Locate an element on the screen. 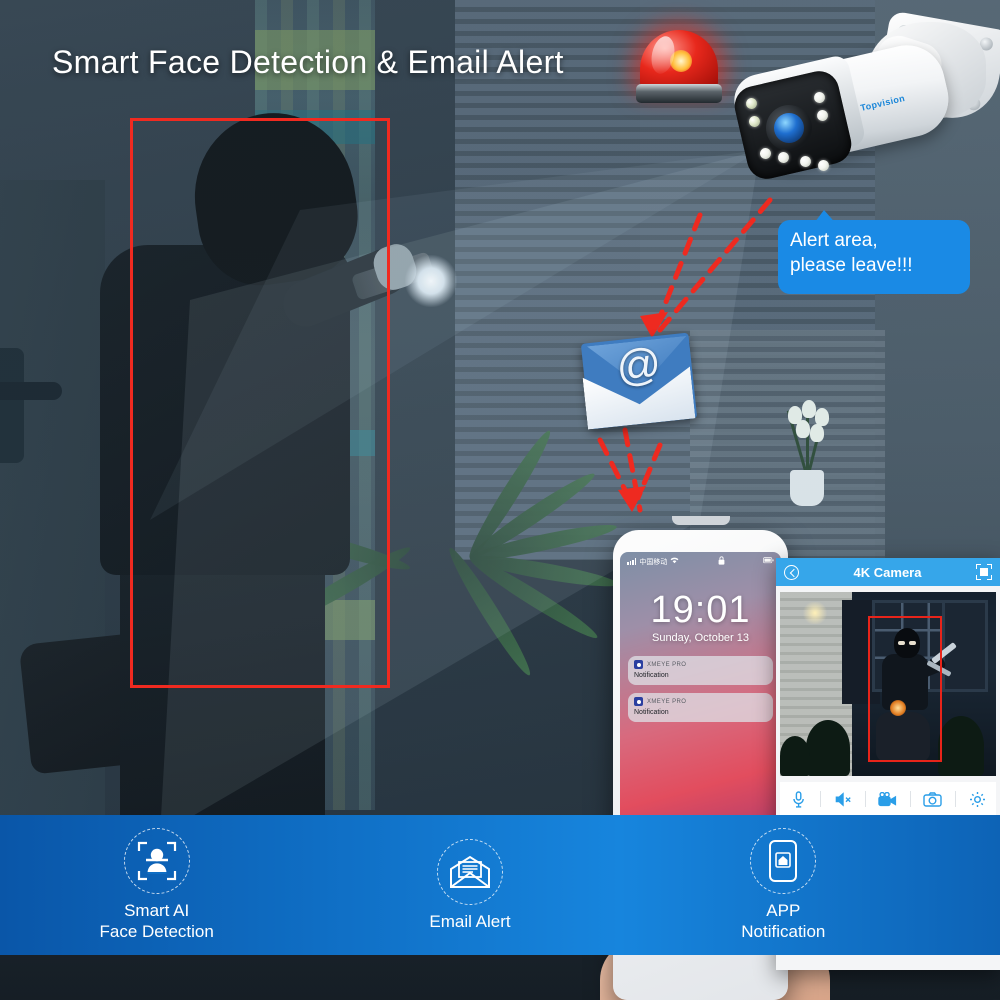 The height and width of the screenshot is (1000, 1000). live-video-feed is located at coordinates (888, 684).